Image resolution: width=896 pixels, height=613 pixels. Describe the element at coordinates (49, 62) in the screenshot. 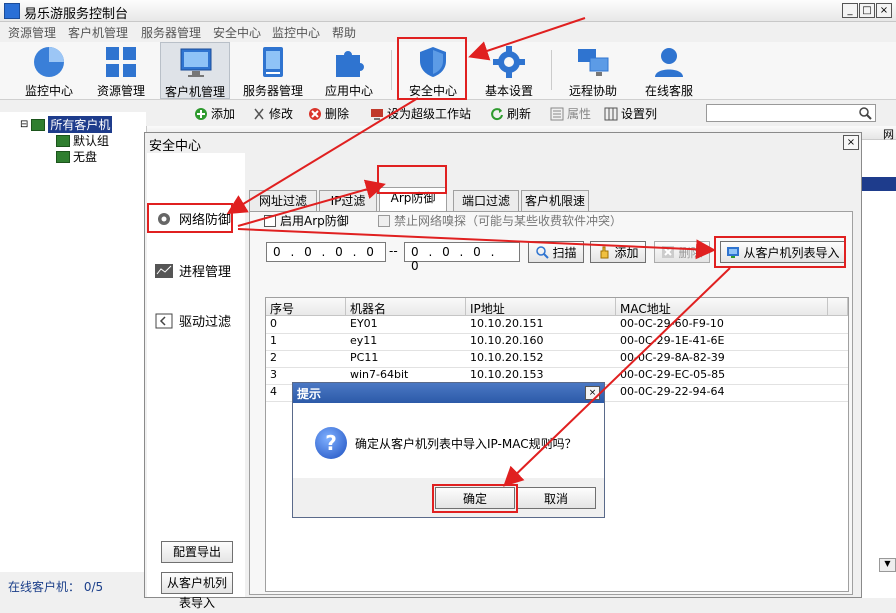

I see `pie-chart-icon` at that location.